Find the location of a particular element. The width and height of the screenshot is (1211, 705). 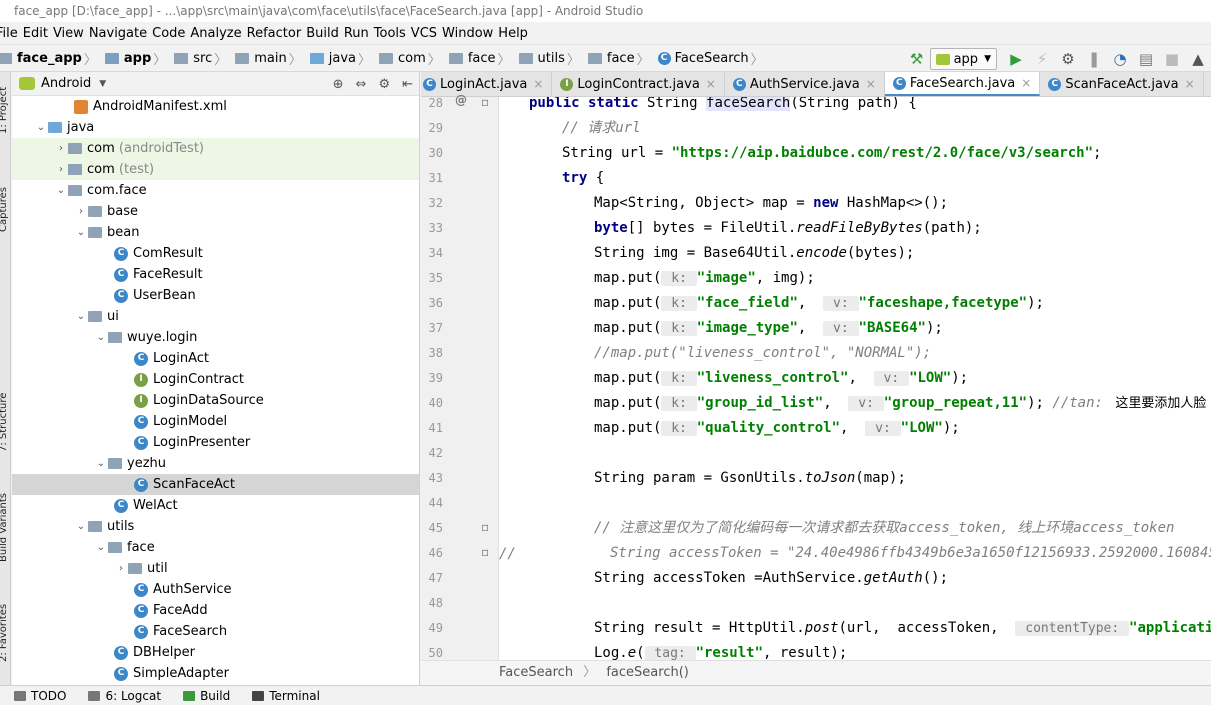

todo-tool-tab: TODO is located at coordinates (40, 696).